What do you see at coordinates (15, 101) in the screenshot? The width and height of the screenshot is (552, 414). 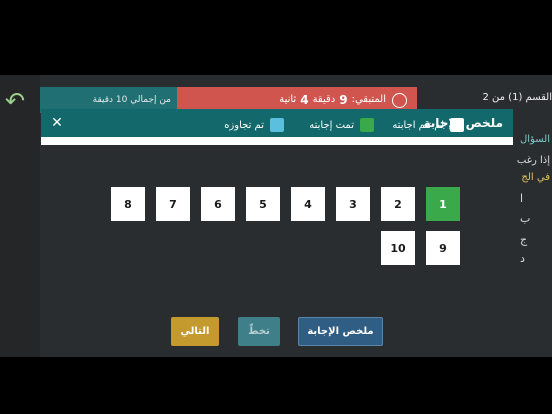 I see `back-arrow-icon: ↶` at bounding box center [15, 101].